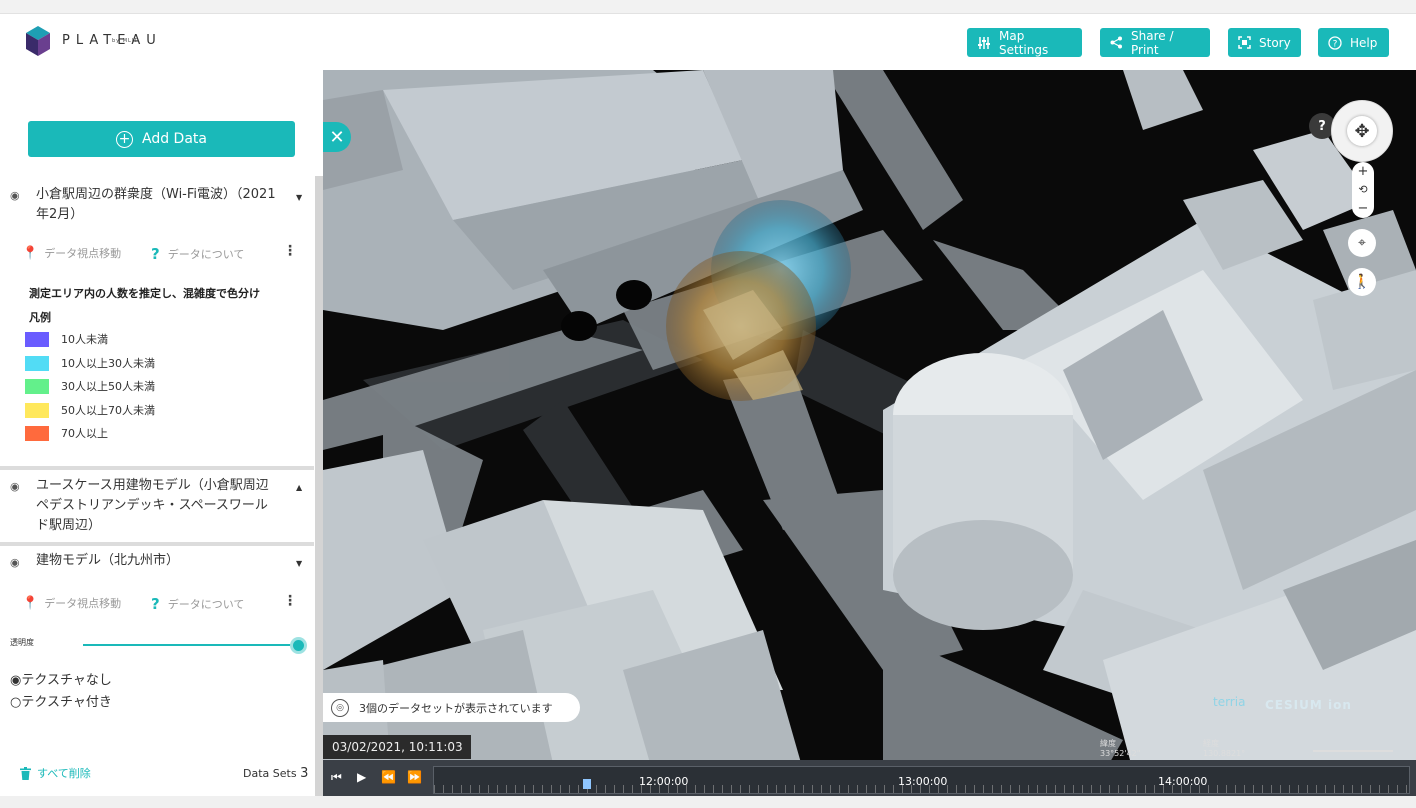 The image size is (1416, 808). Describe the element at coordinates (1353, 751) in the screenshot. I see `scale-bar` at that location.